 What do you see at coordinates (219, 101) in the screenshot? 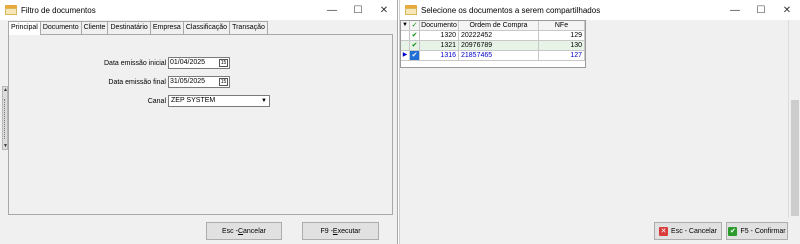
I see `canal-select: ZEP SYSTEM ▼` at bounding box center [219, 101].